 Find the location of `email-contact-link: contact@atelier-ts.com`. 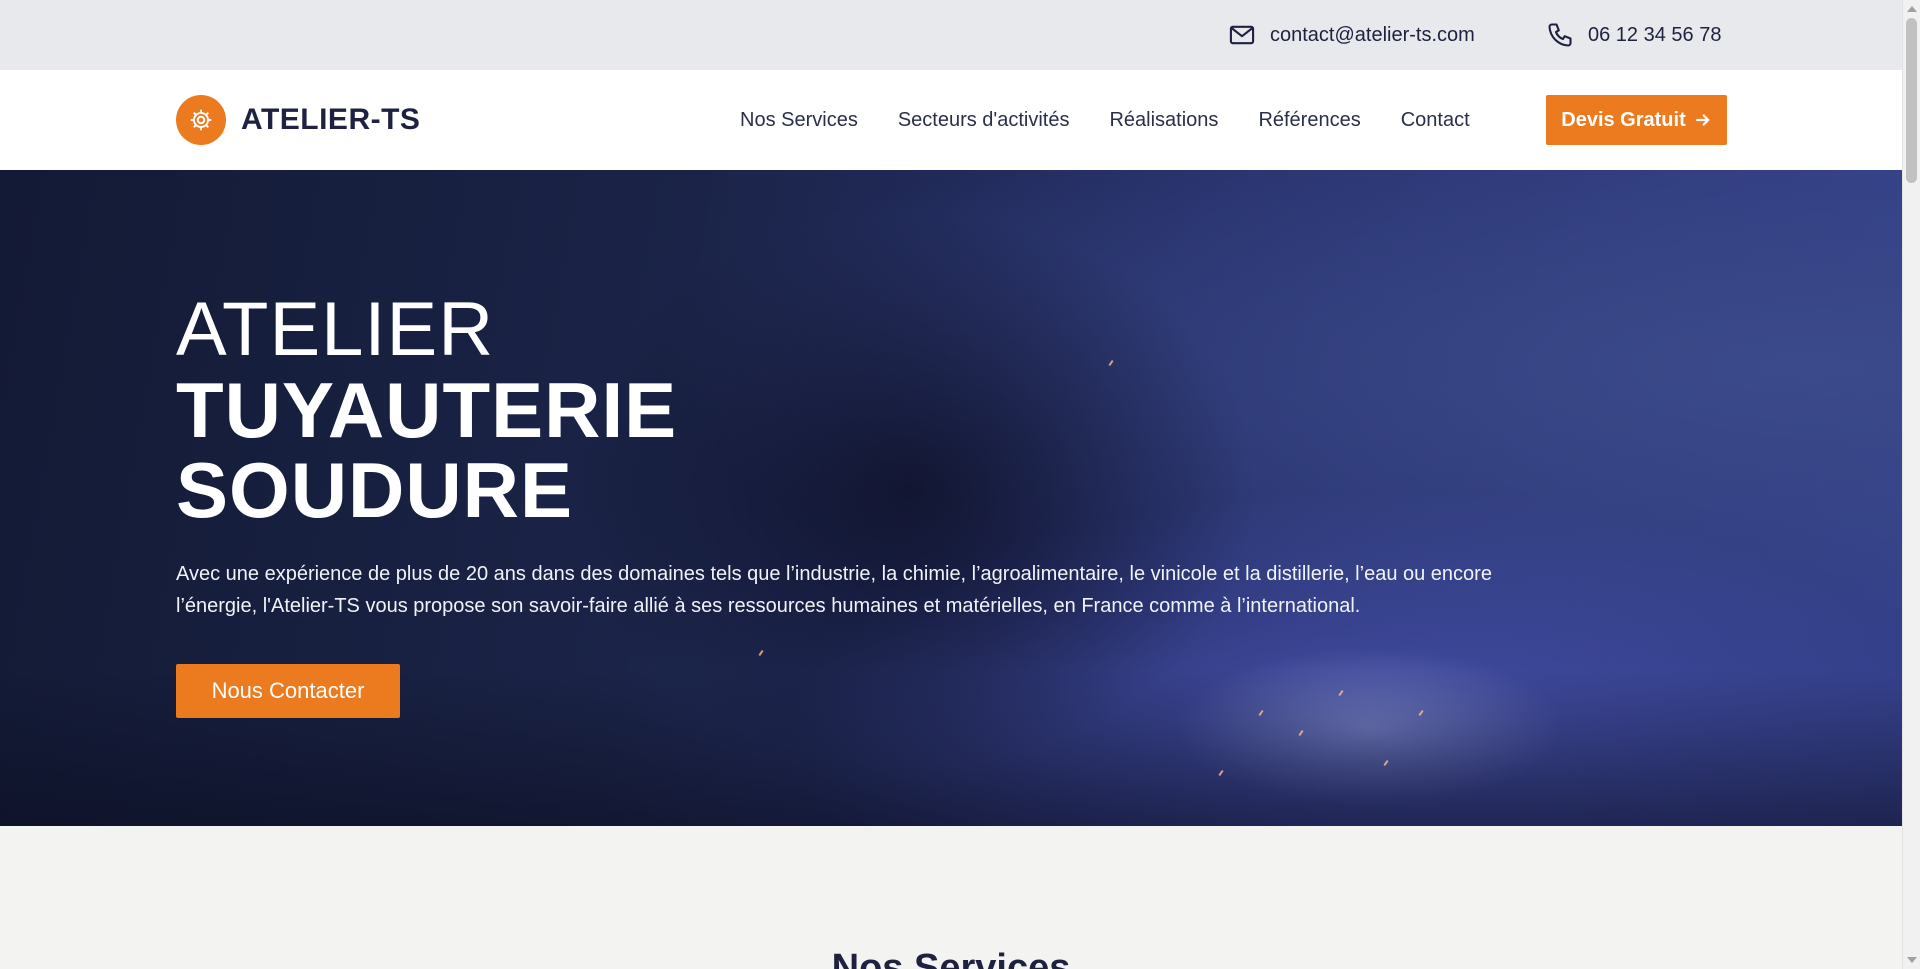

email-contact-link: contact@atelier-ts.com is located at coordinates (1351, 35).